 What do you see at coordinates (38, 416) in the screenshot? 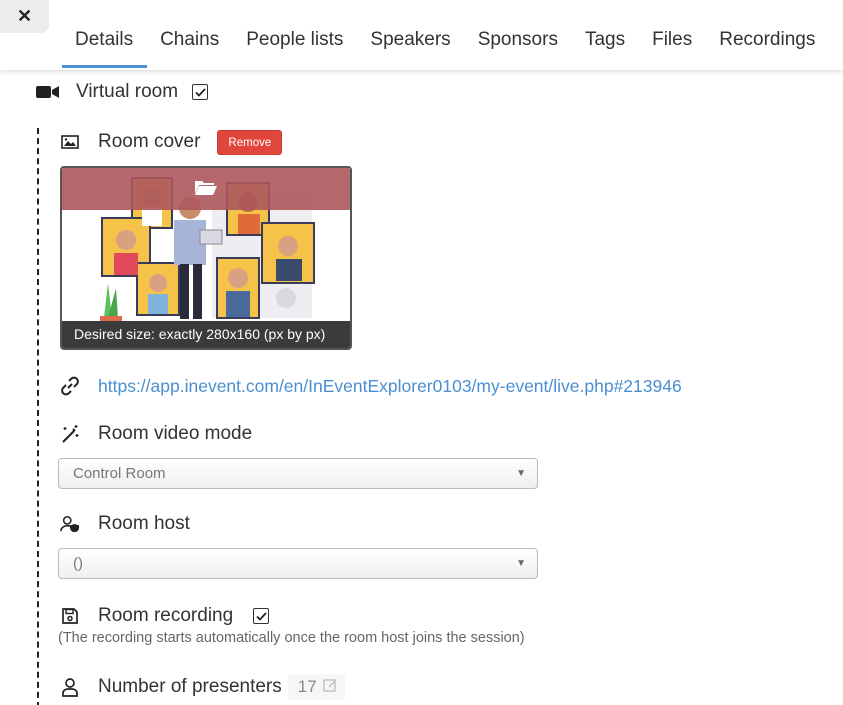
I see `section-divider` at bounding box center [38, 416].